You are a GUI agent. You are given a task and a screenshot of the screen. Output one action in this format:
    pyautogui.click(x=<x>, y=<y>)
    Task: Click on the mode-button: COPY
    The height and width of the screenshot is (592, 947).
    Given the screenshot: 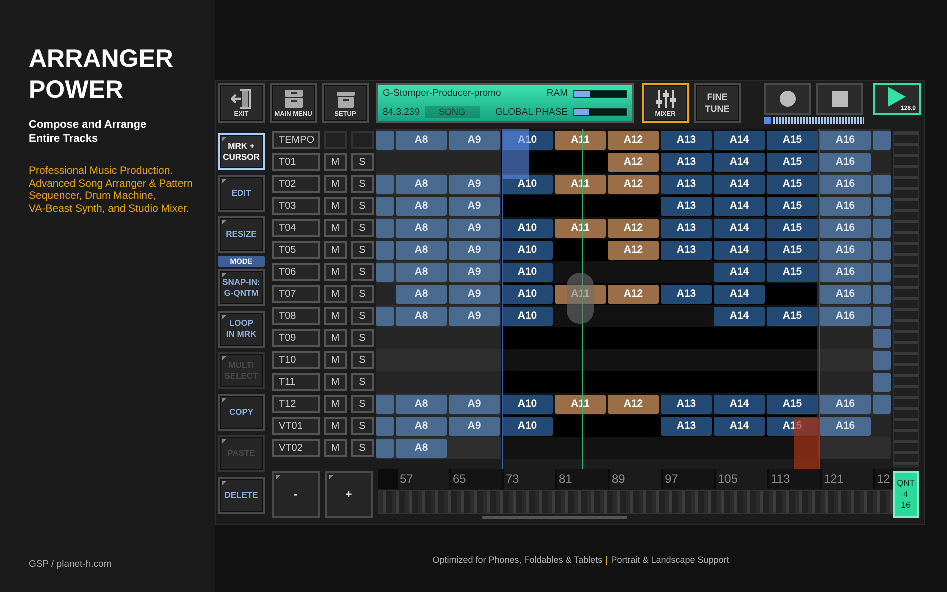 What is the action you would take?
    pyautogui.click(x=241, y=412)
    